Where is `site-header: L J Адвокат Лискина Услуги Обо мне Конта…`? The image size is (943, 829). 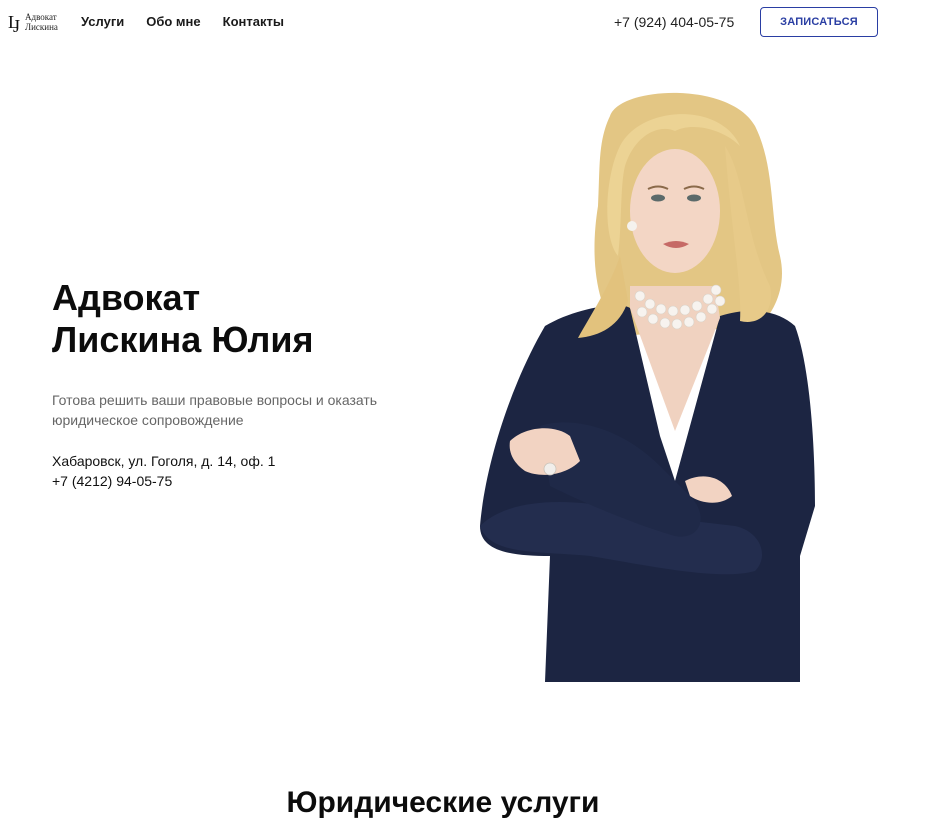 site-header: L J Адвокат Лискина Услуги Обо мне Конта… is located at coordinates (471, 22).